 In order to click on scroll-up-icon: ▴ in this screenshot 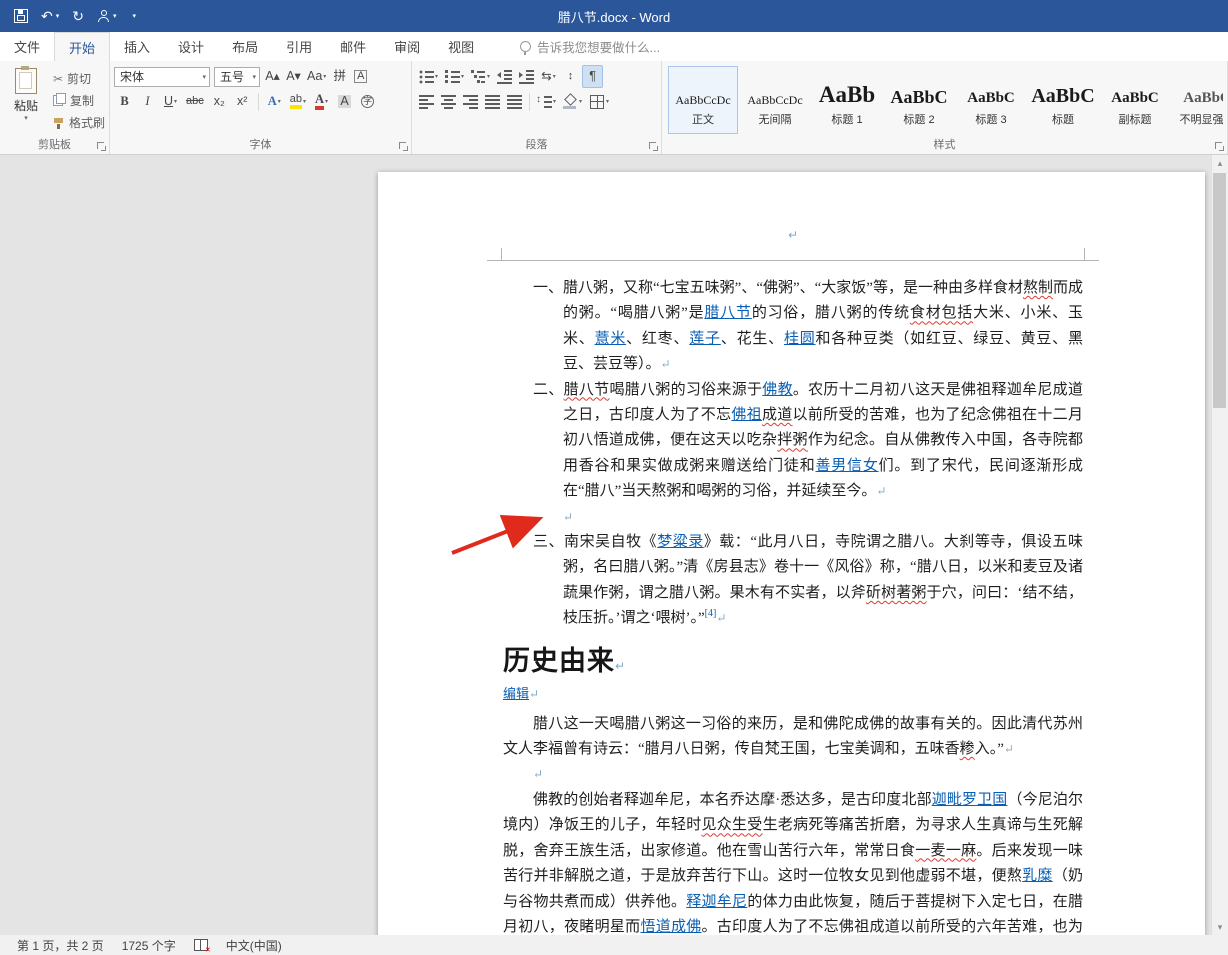, I will do `click(1220, 163)`.